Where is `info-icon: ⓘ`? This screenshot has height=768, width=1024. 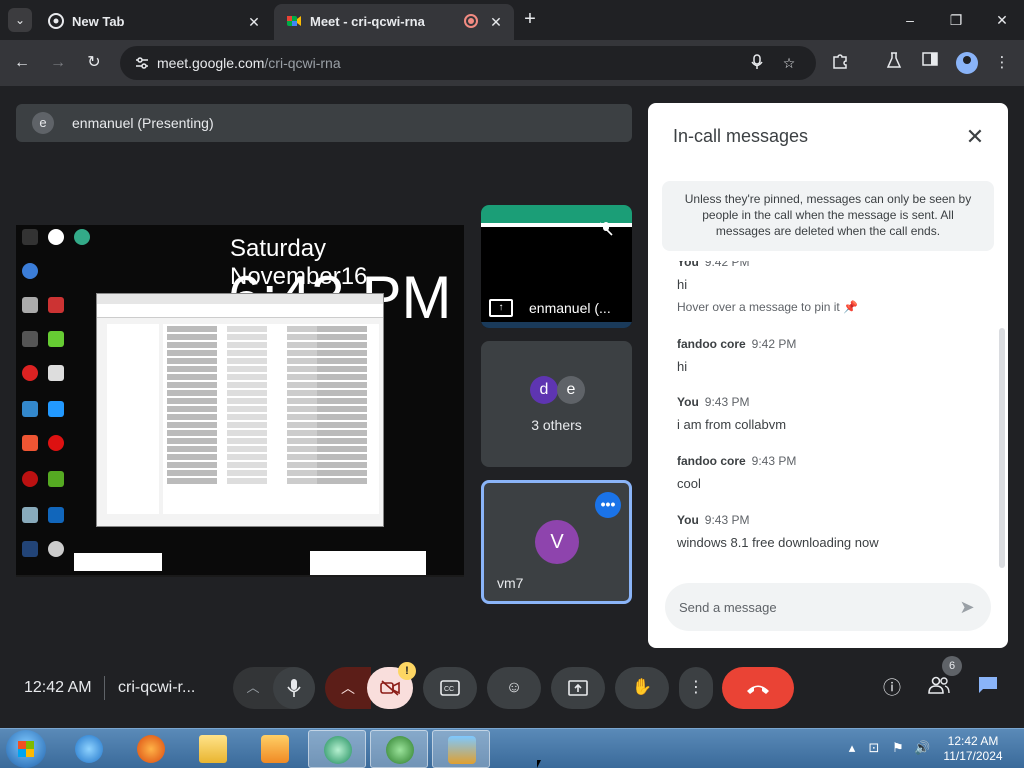 info-icon: ⓘ is located at coordinates (892, 688).